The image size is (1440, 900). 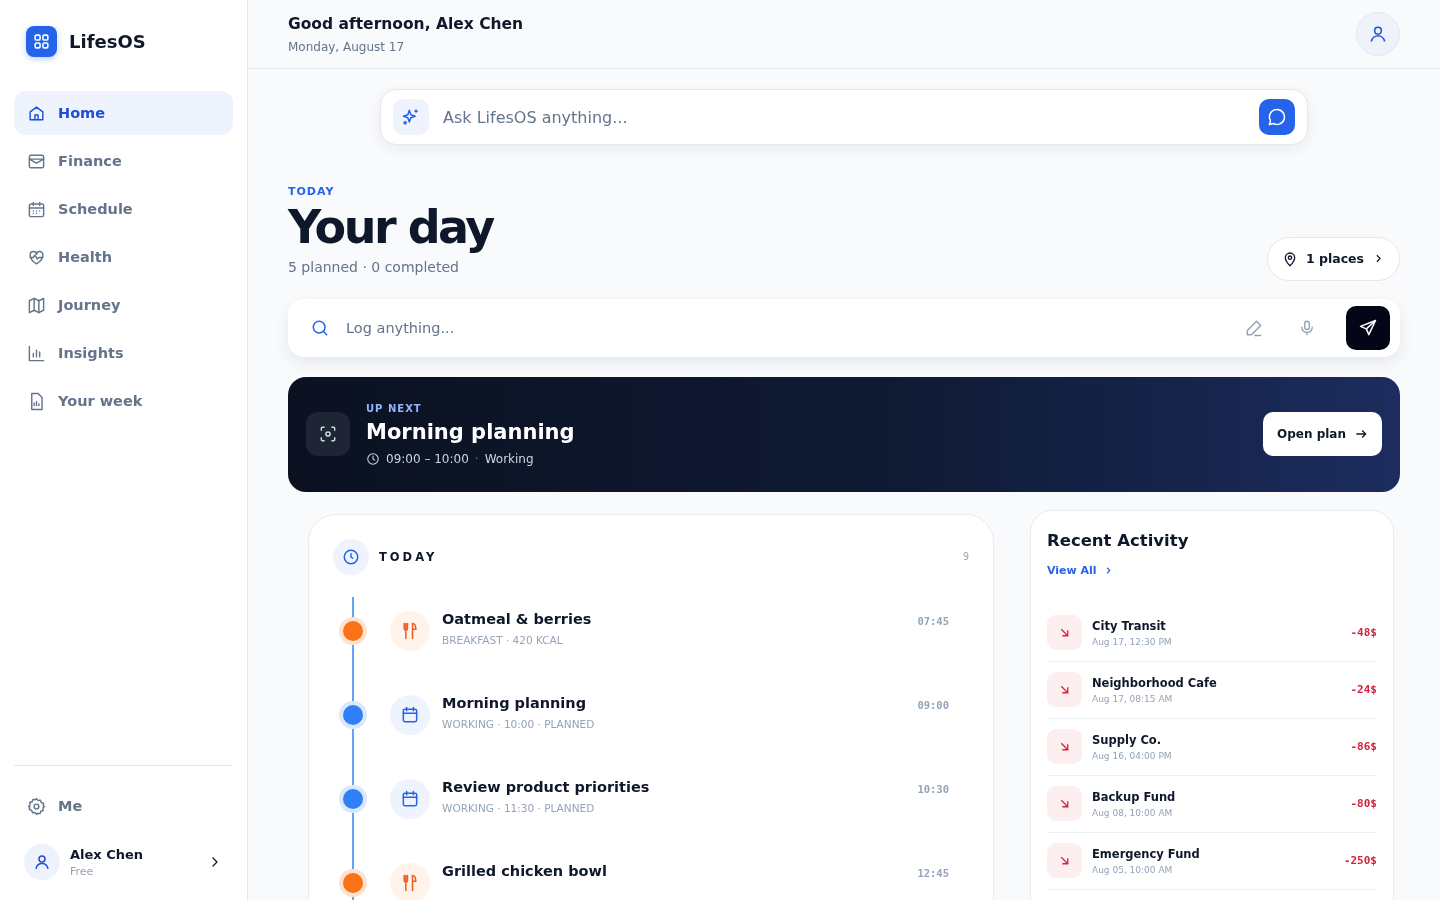 What do you see at coordinates (1363, 804) in the screenshot?
I see `transaction-amount: -80$` at bounding box center [1363, 804].